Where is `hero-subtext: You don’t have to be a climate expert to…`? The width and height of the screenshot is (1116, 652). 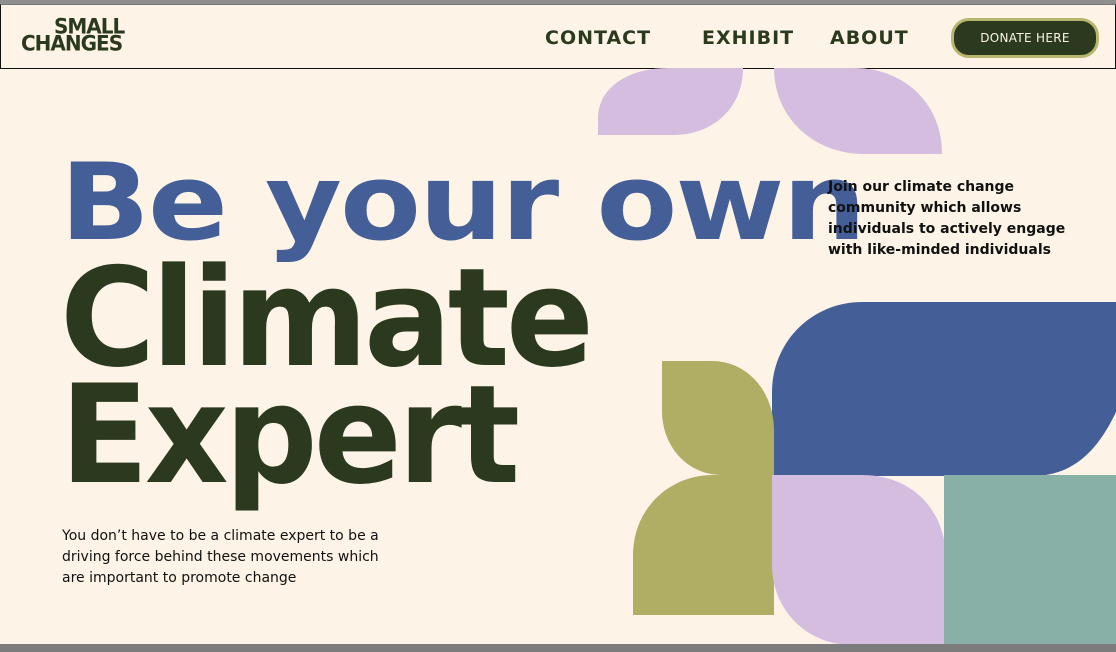
hero-subtext: You don’t have to be a climate expert to… is located at coordinates (220, 557).